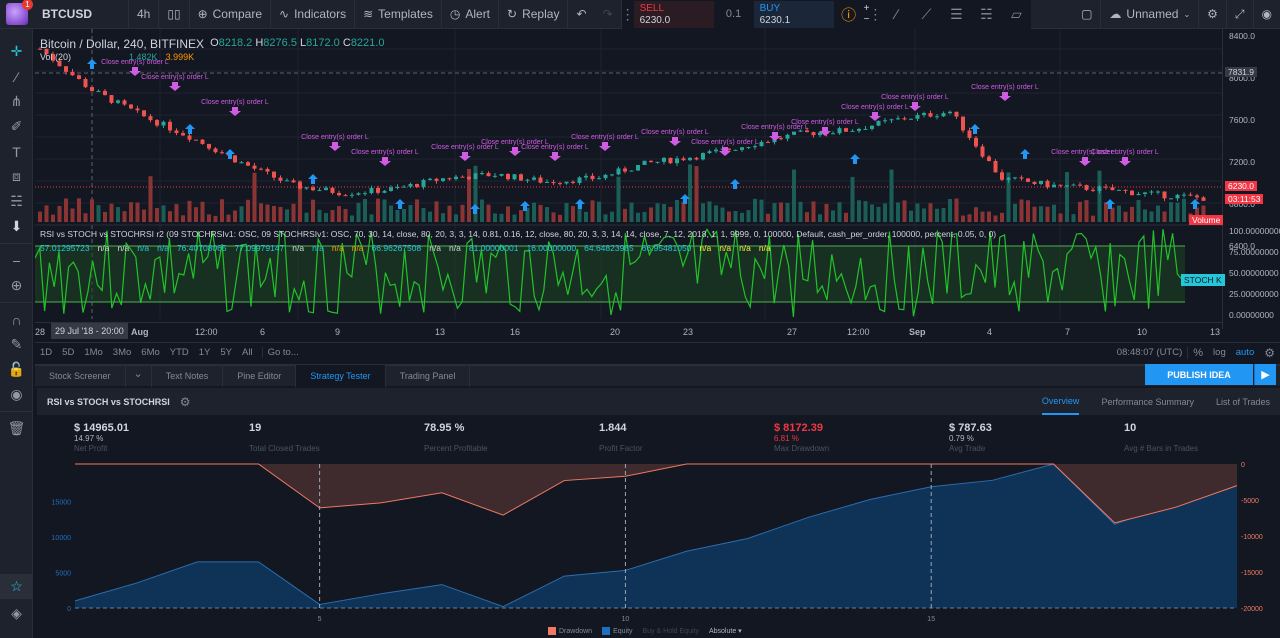  I want to click on indicators-button: ∿ Indicators, so click(313, 14).